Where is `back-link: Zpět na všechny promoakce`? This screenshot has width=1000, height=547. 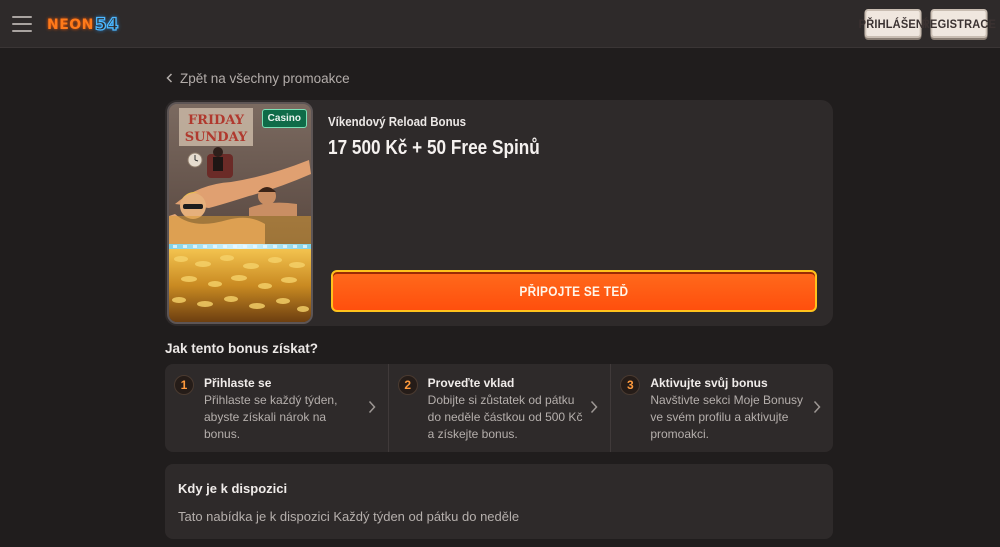 back-link: Zpět na všechny promoakce is located at coordinates (257, 78).